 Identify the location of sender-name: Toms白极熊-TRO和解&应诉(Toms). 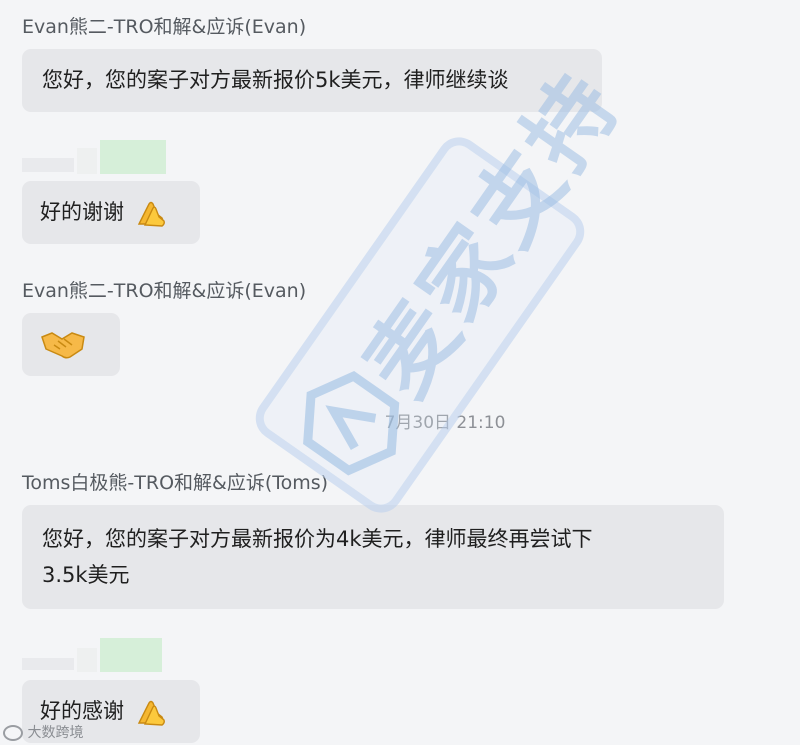
(175, 483).